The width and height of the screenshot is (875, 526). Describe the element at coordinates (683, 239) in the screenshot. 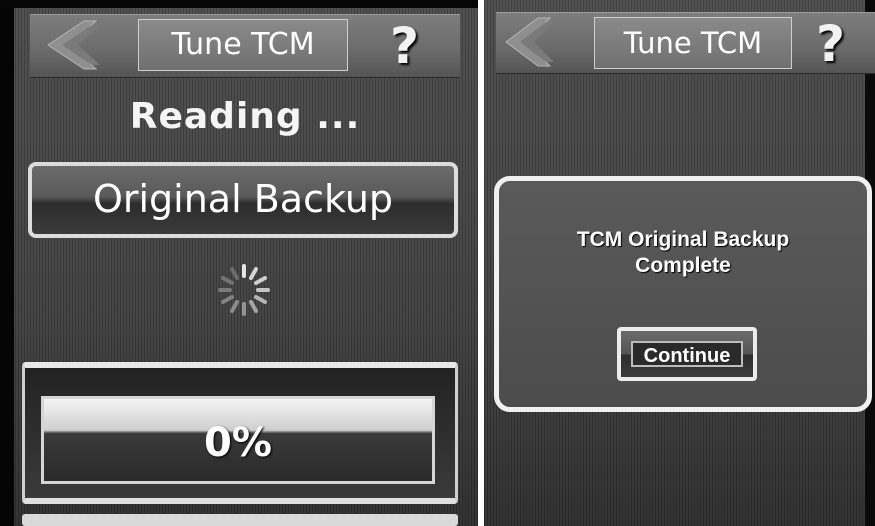

I see `dialog-message-line1: TCM Original Backup` at that location.